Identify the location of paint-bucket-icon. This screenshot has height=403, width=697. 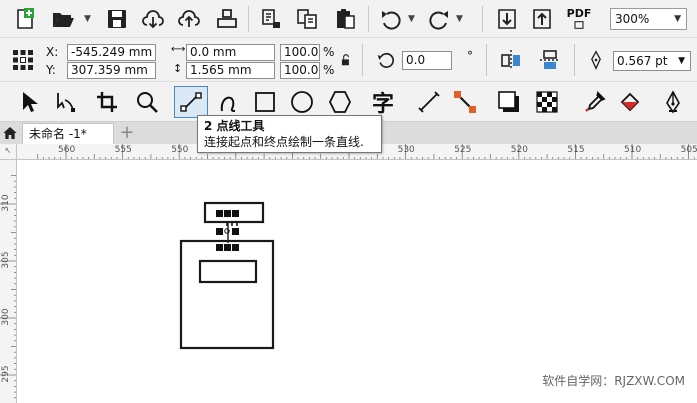
(630, 102).